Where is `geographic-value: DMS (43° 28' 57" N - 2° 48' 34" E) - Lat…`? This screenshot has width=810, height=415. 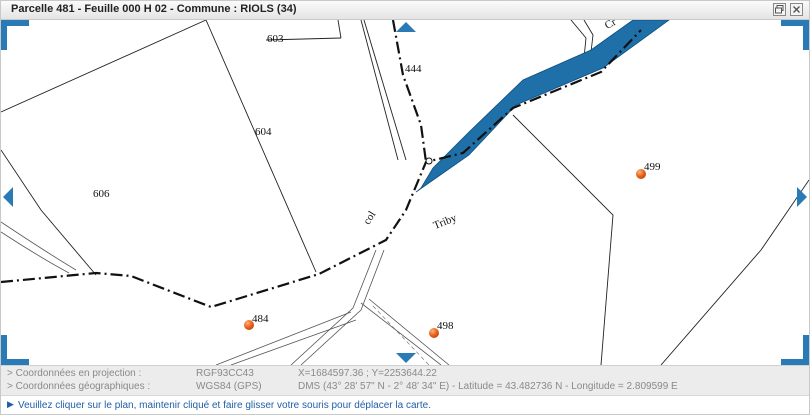
geographic-value: DMS (43° 28' 57" N - 2° 48' 34" E) - Lat… is located at coordinates (488, 386).